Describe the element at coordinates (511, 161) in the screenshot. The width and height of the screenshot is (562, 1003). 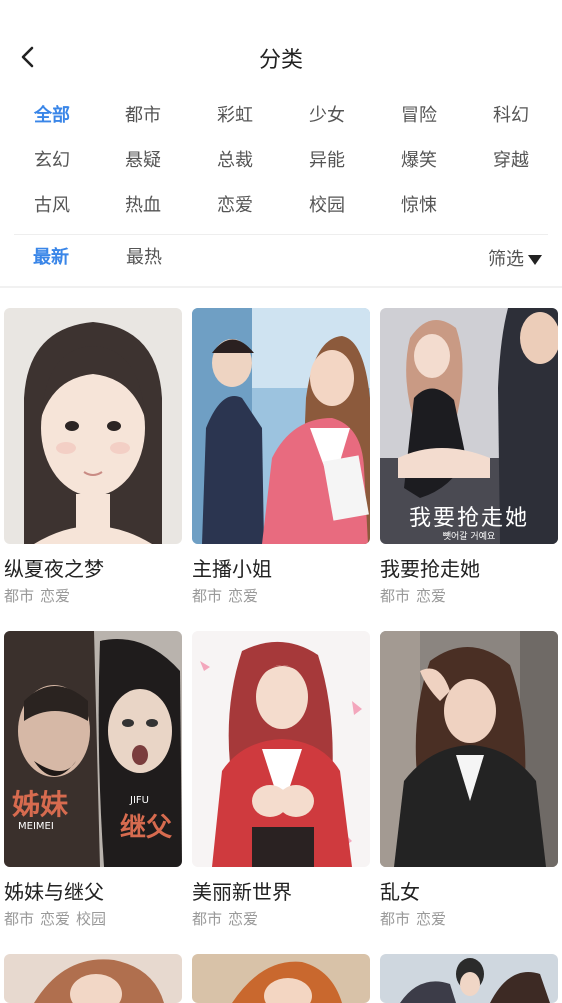
I see `category-item: 穿越` at that location.